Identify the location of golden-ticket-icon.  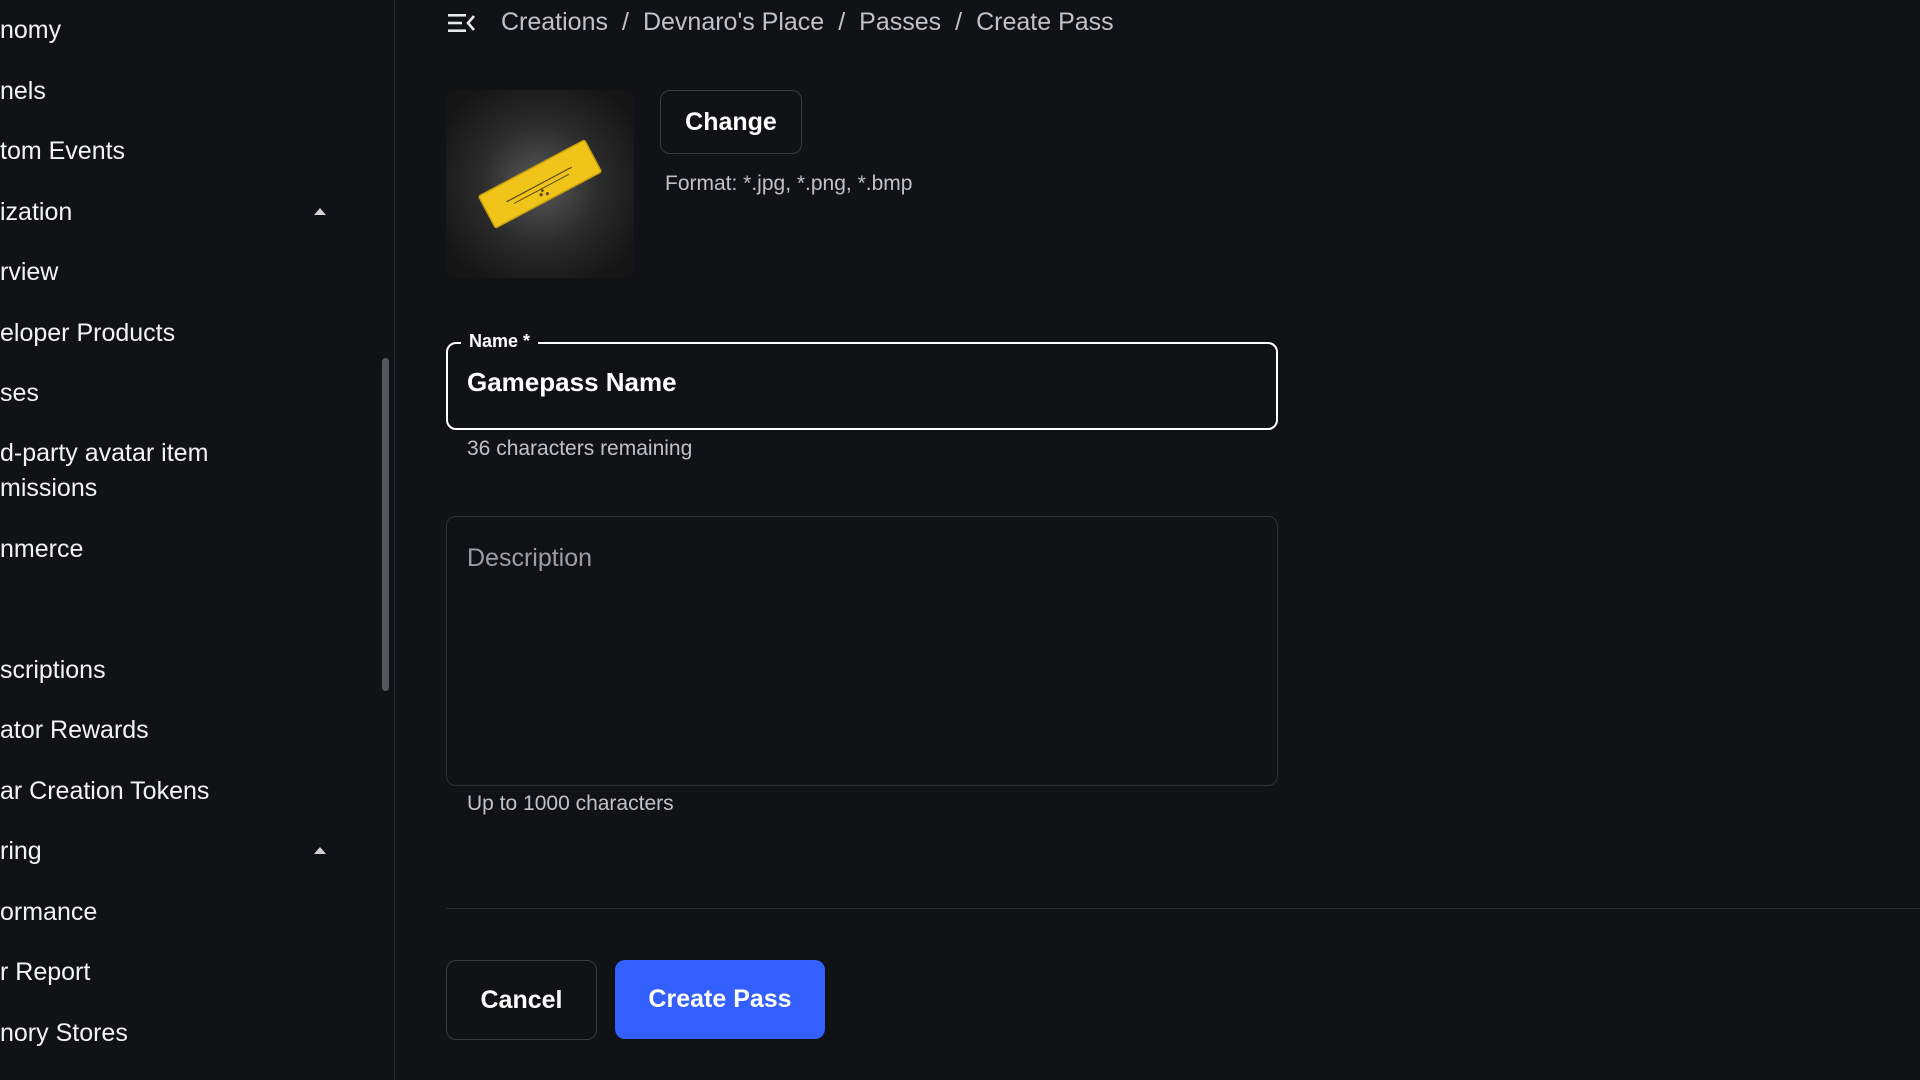
(540, 184).